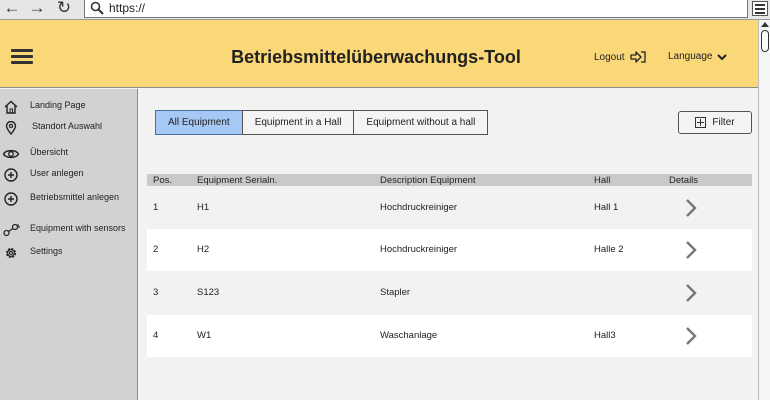 The image size is (770, 400). Describe the element at coordinates (11, 154) in the screenshot. I see `eye-icon` at that location.